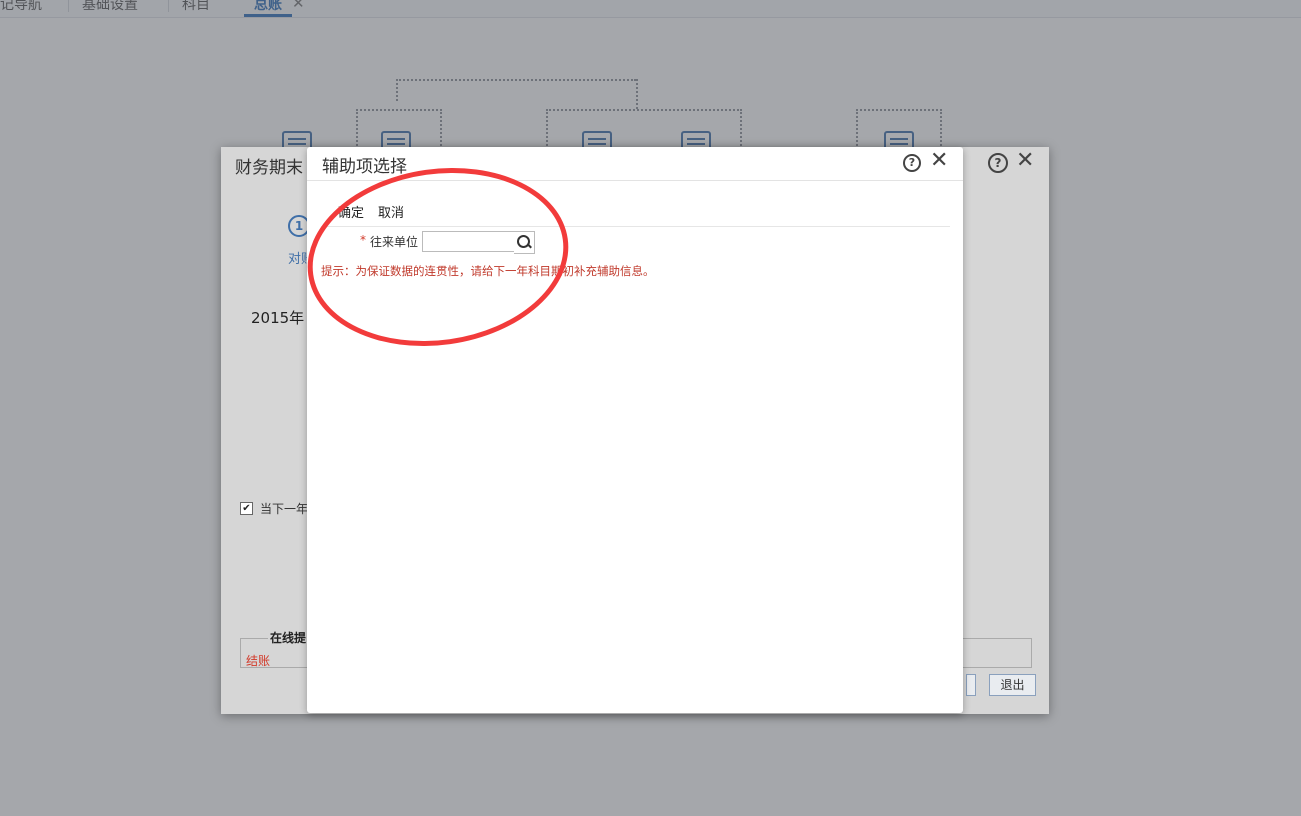 Image resolution: width=1301 pixels, height=816 pixels. Describe the element at coordinates (363, 240) in the screenshot. I see `required-mark: *` at that location.